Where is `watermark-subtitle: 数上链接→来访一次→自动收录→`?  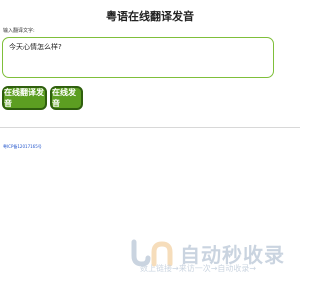 watermark-subtitle: 数上链接→来访一次→自动收录→ is located at coordinates (198, 268).